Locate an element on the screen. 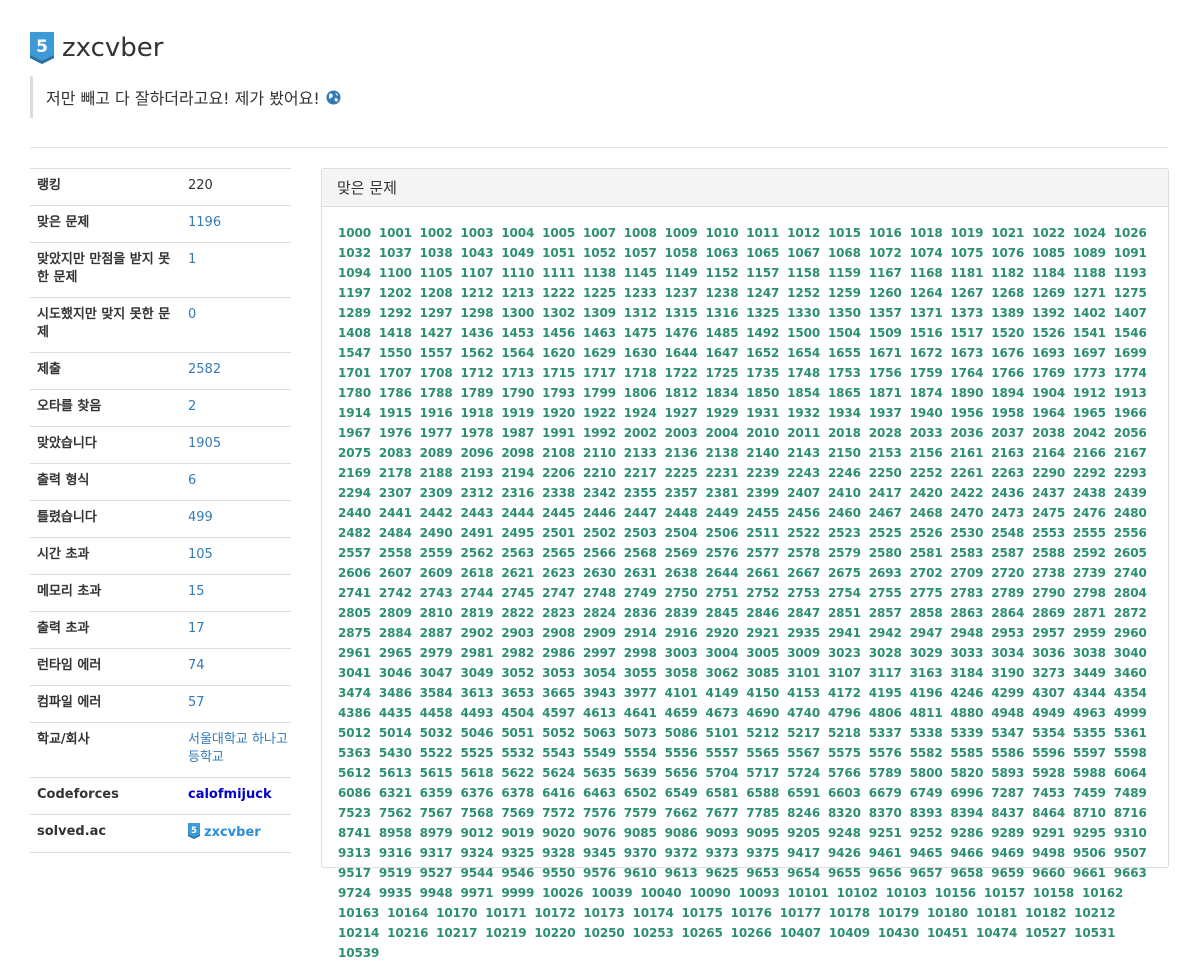 The width and height of the screenshot is (1201, 963). problem-link: 9313 is located at coordinates (354, 853).